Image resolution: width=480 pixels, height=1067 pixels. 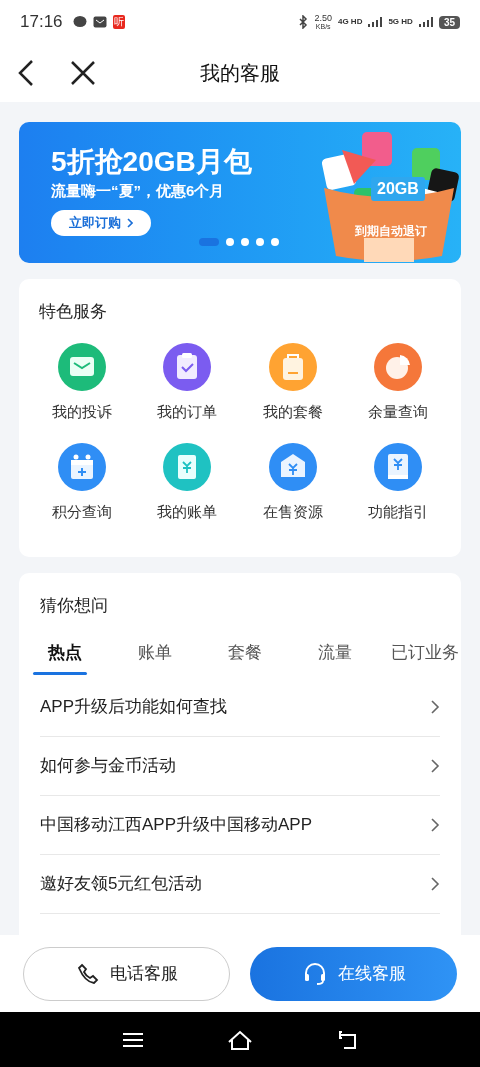 What do you see at coordinates (187, 467) in the screenshot?
I see `bill-icon` at bounding box center [187, 467].